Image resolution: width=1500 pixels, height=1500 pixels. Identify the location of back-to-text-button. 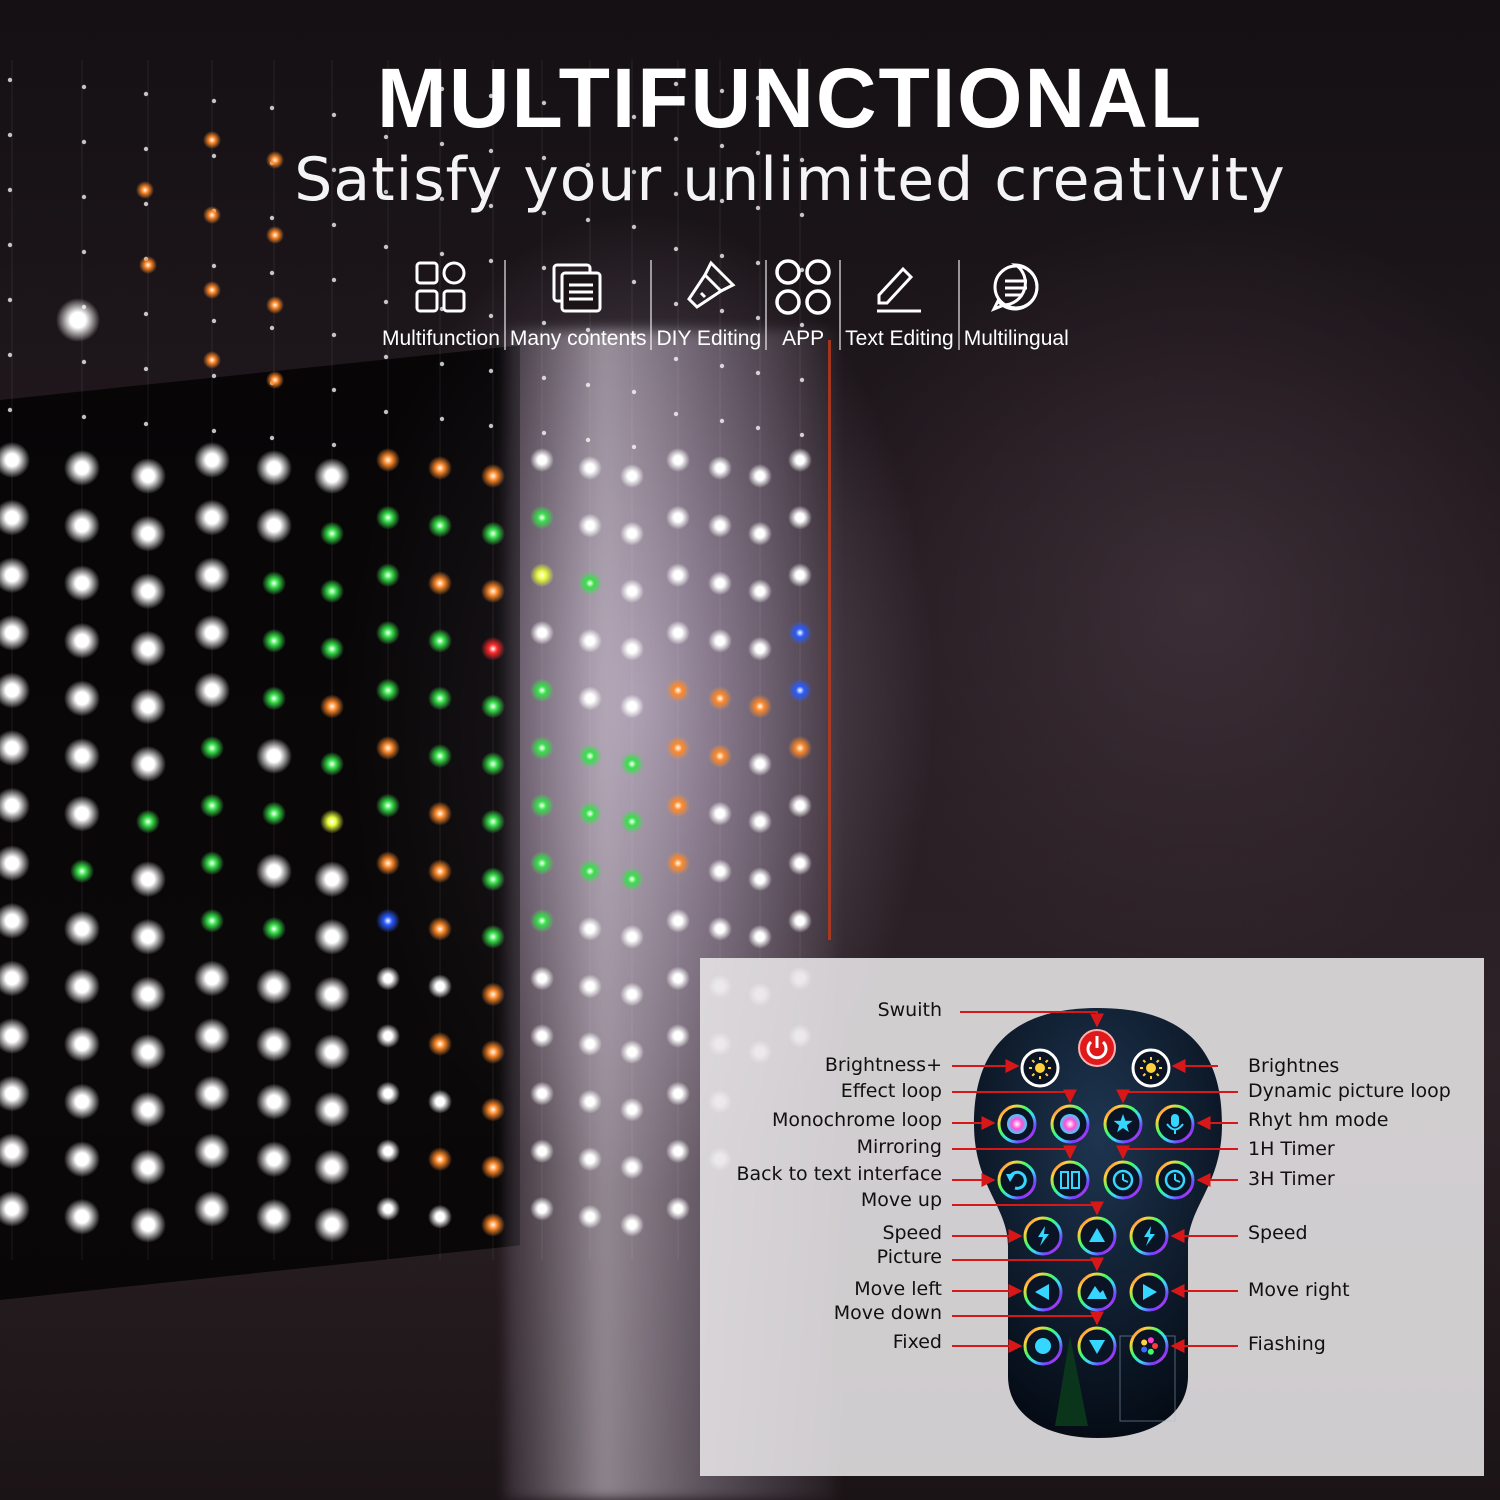
(1017, 1180).